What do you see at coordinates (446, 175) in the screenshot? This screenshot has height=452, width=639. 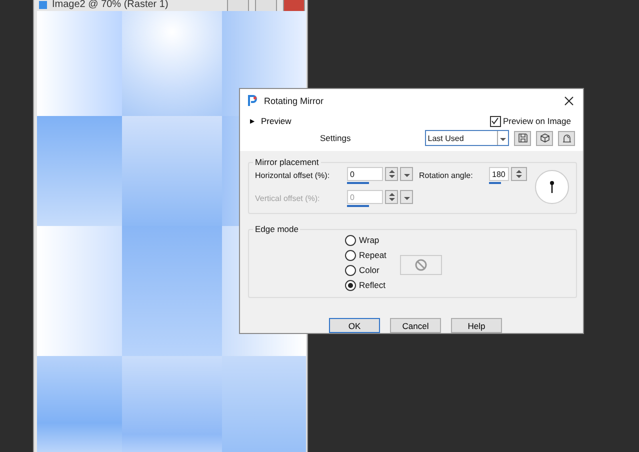 I see `field-label: Rotation angle:` at bounding box center [446, 175].